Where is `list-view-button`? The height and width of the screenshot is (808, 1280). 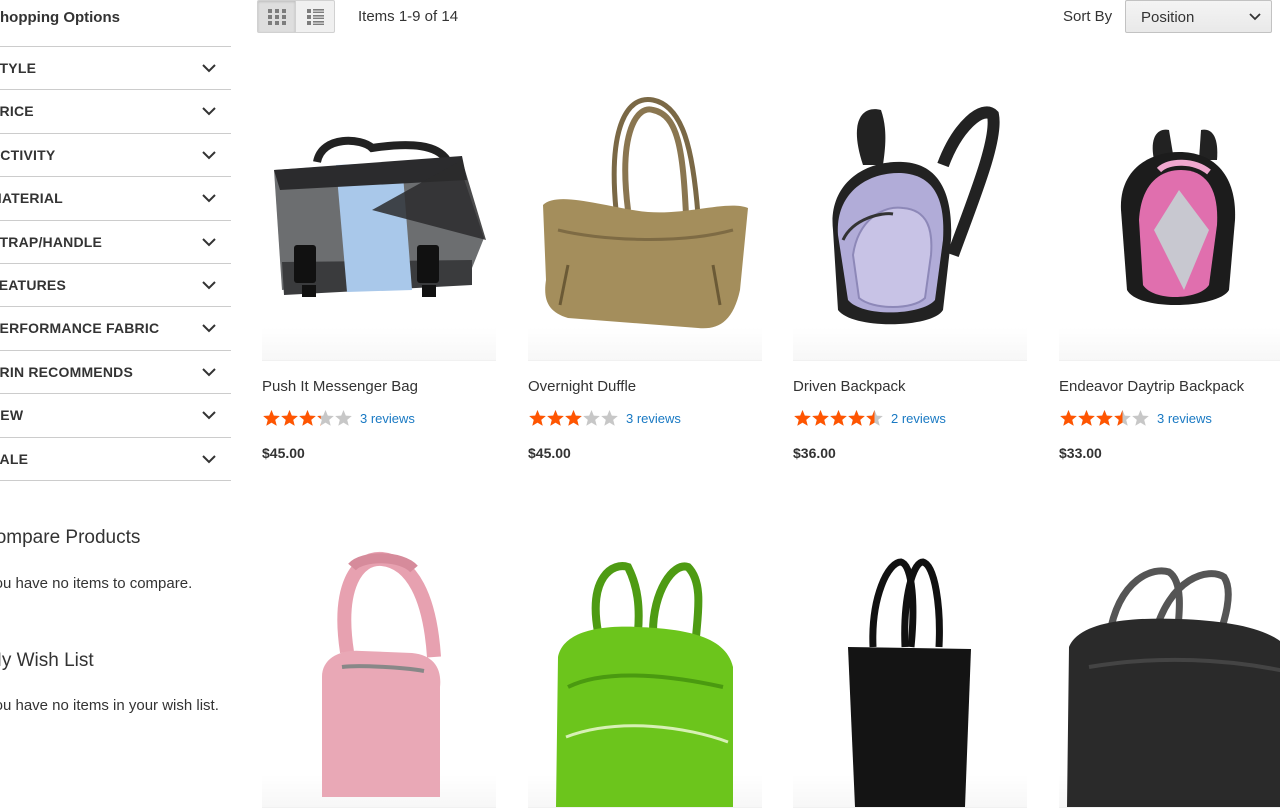
list-view-button is located at coordinates (315, 16).